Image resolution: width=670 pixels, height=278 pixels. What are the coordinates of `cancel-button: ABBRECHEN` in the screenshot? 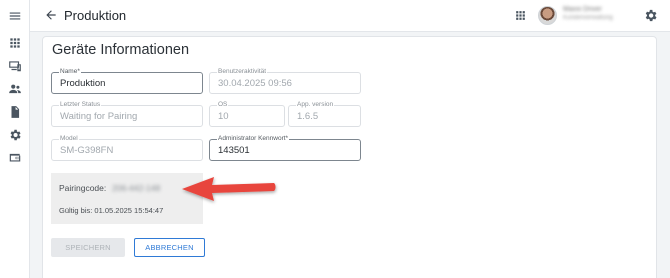 It's located at (169, 247).